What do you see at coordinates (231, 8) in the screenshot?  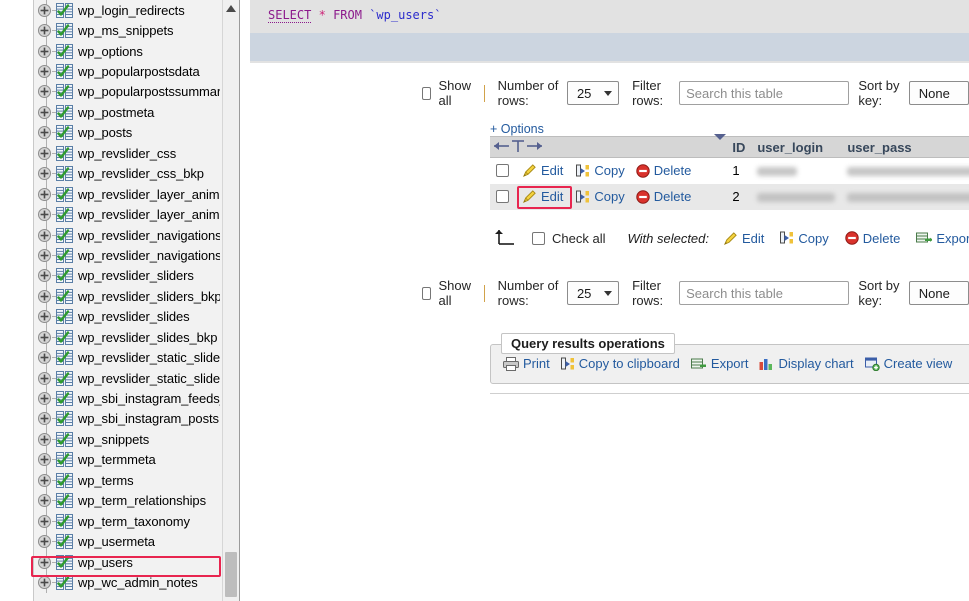 I see `scroll-up-arrow-icon` at bounding box center [231, 8].